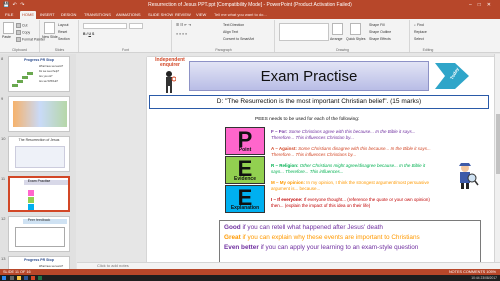 The image size is (500, 281). Describe the element at coordinates (183, 15) in the screenshot. I see `tab-review: REVIEW` at that location.